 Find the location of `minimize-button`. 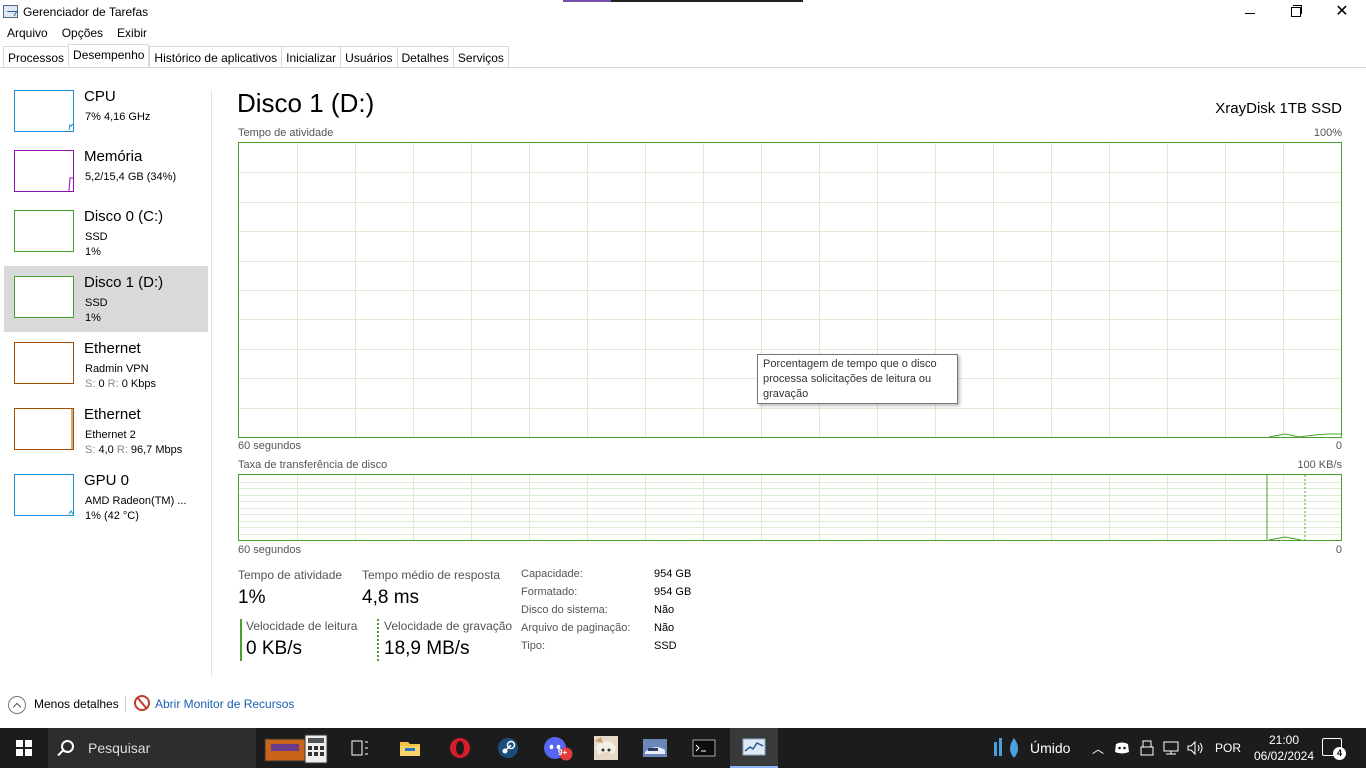

minimize-button is located at coordinates (1250, 12).